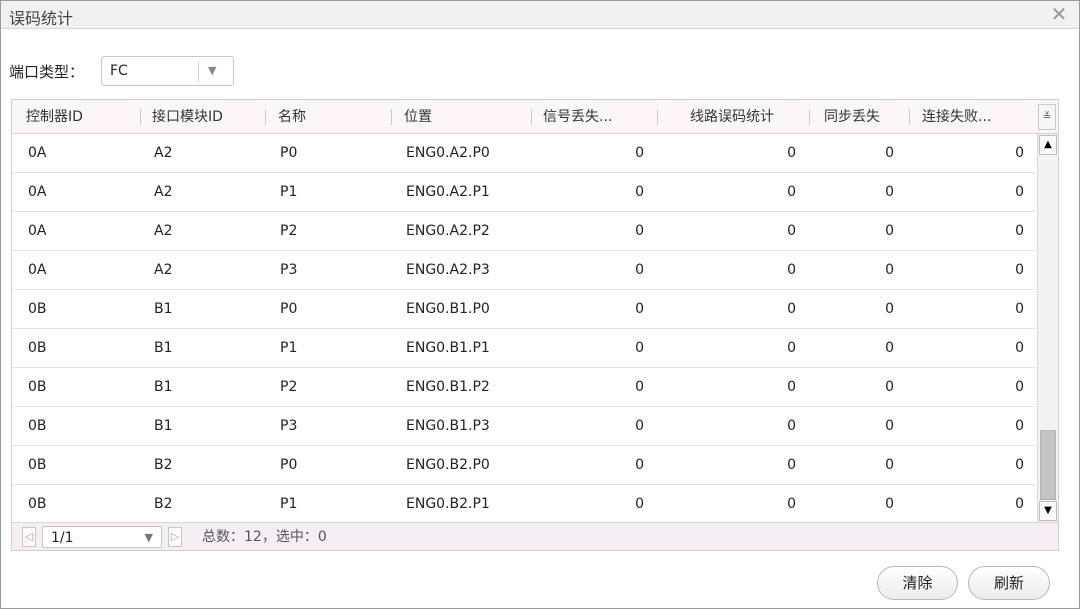 The height and width of the screenshot is (609, 1080). I want to click on cell-location: ENG0.B1.P0, so click(448, 309).